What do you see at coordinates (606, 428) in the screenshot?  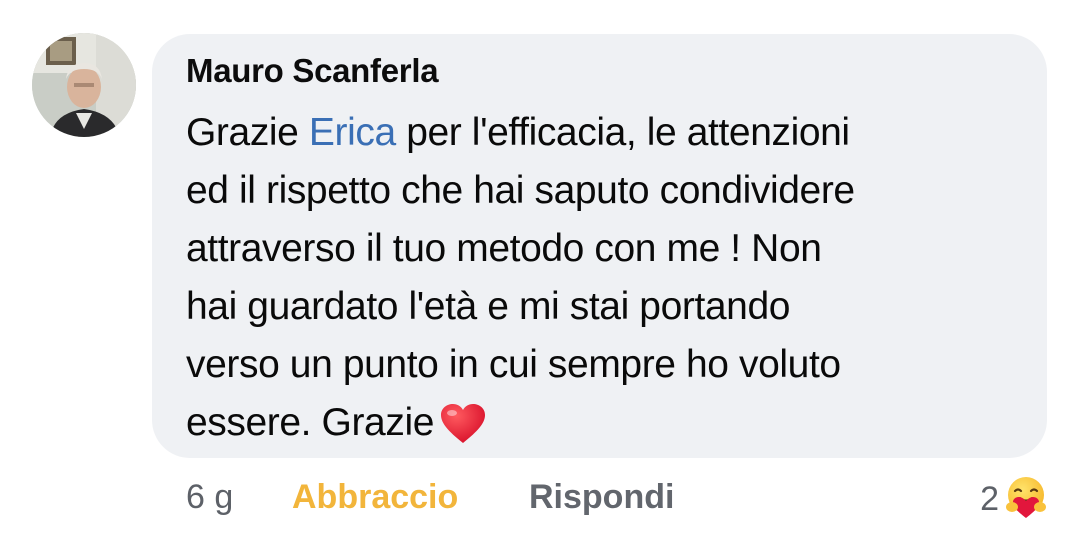 I see `comment-line-last: essere. Grazie` at bounding box center [606, 428].